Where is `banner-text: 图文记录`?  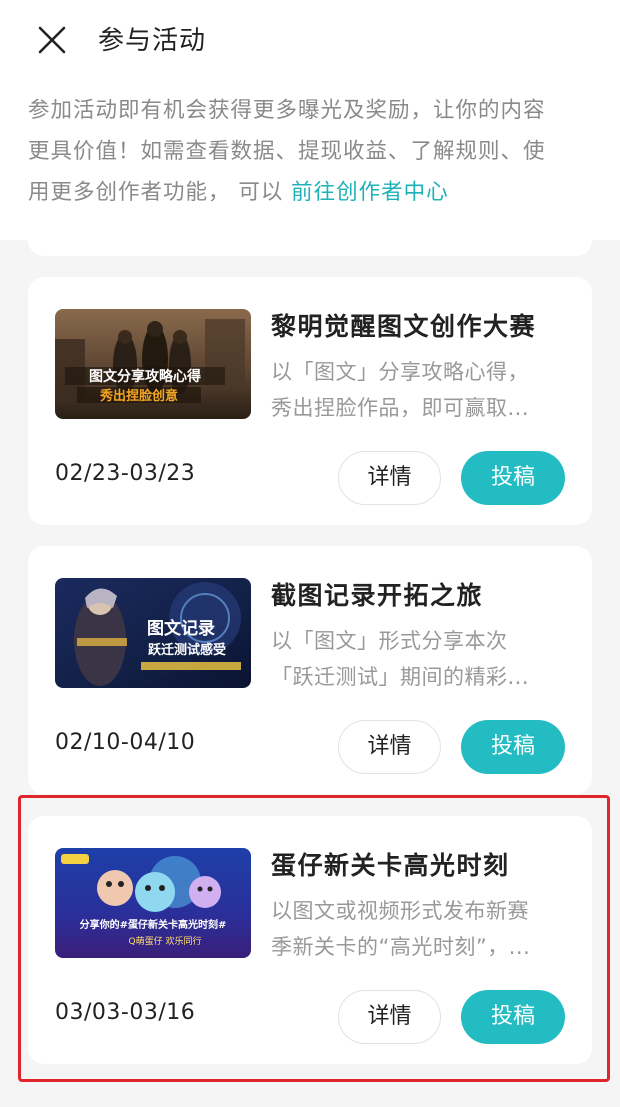
banner-text: 图文记录 is located at coordinates (181, 628).